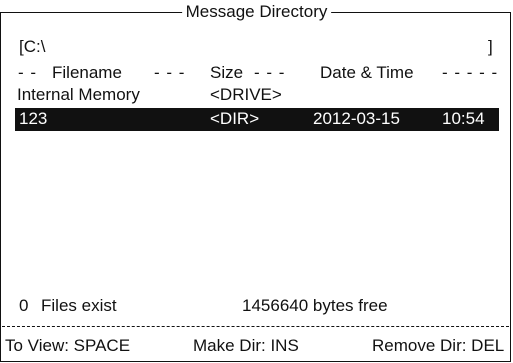 The width and height of the screenshot is (513, 363). What do you see at coordinates (246, 95) in the screenshot?
I see `internal-memory-size: <DRIVE>` at bounding box center [246, 95].